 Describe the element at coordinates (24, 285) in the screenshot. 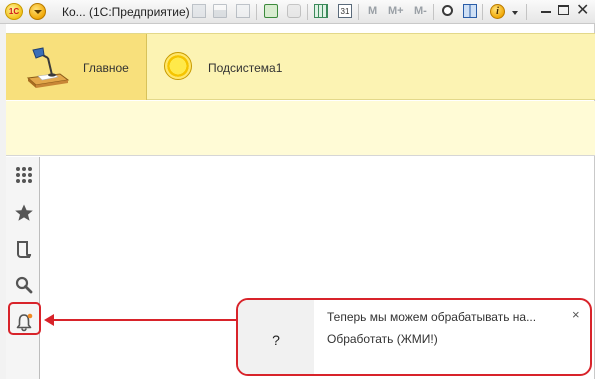

I see `search-icon` at that location.